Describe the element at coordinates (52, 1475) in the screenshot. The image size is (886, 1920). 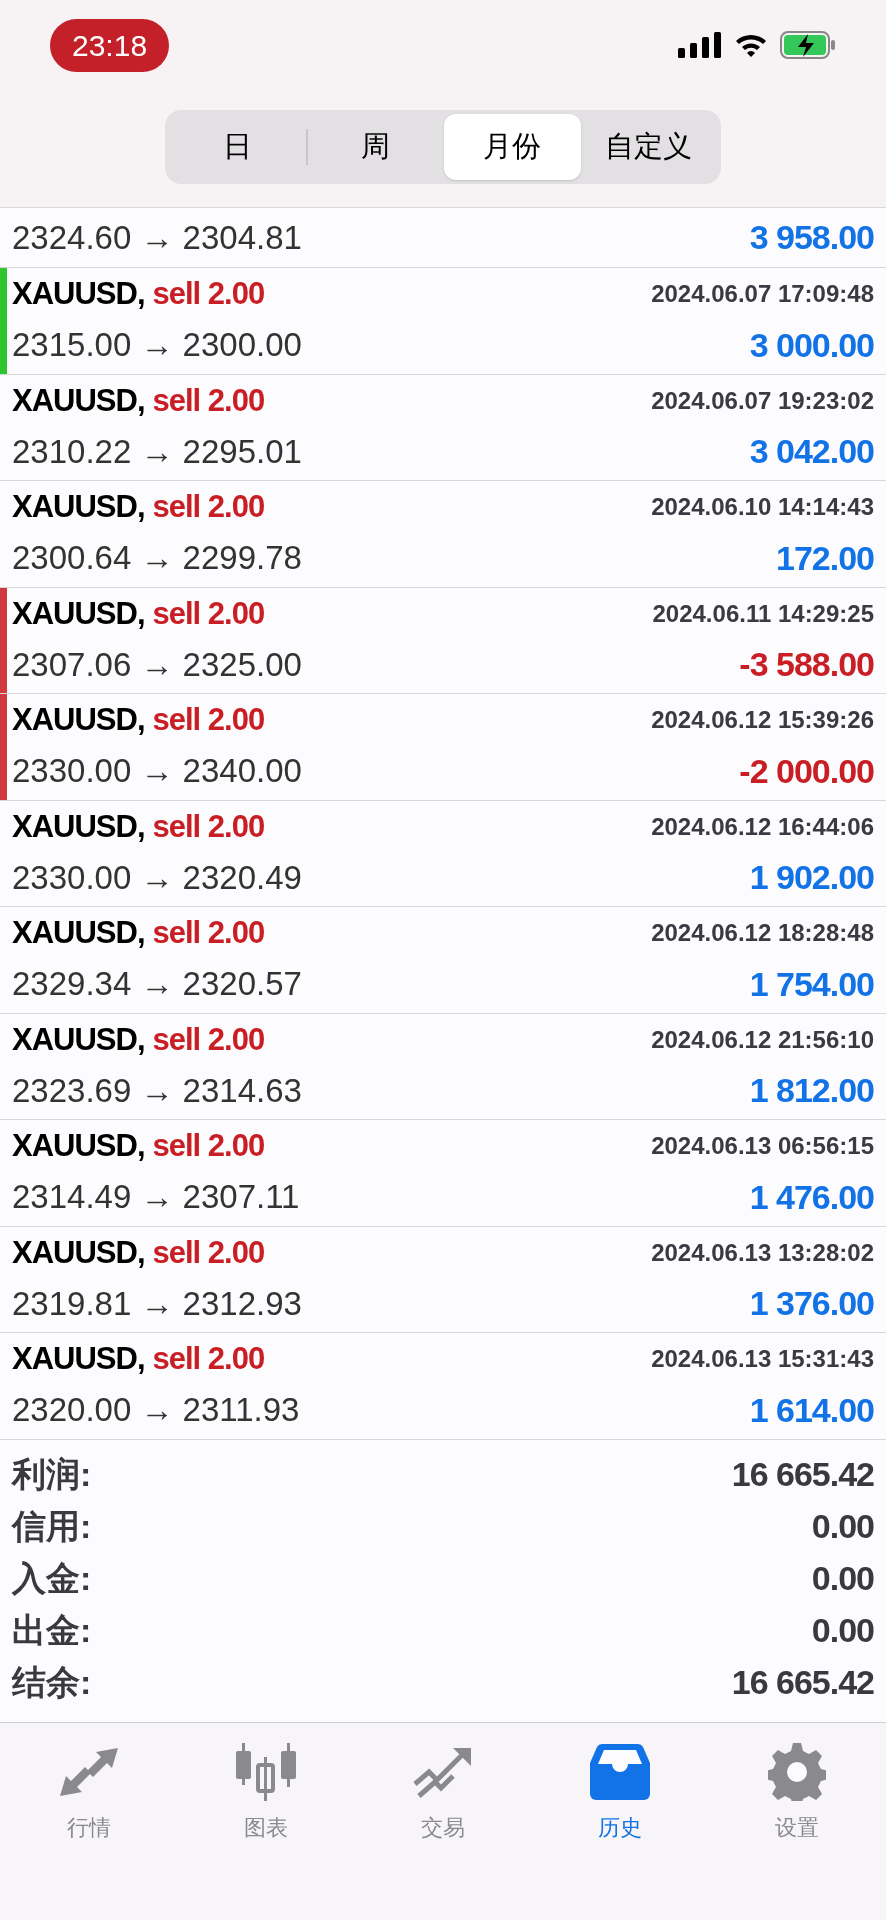
I see `summary-label: 利润:` at that location.